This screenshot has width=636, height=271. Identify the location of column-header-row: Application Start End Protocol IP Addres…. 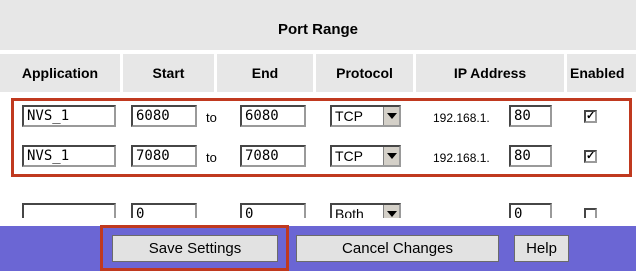
(318, 73).